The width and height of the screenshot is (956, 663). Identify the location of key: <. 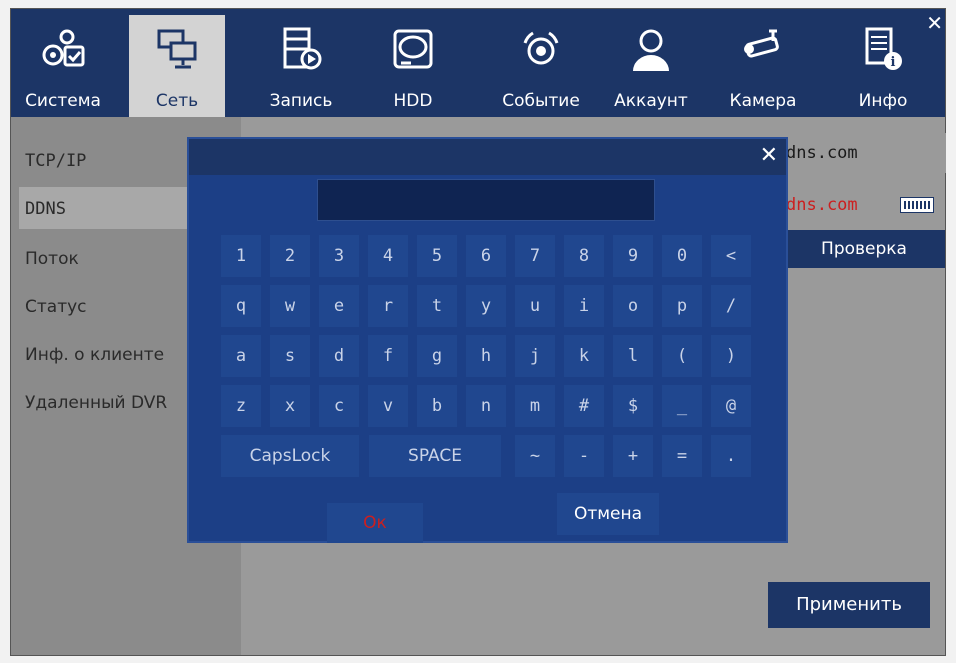
(731, 256).